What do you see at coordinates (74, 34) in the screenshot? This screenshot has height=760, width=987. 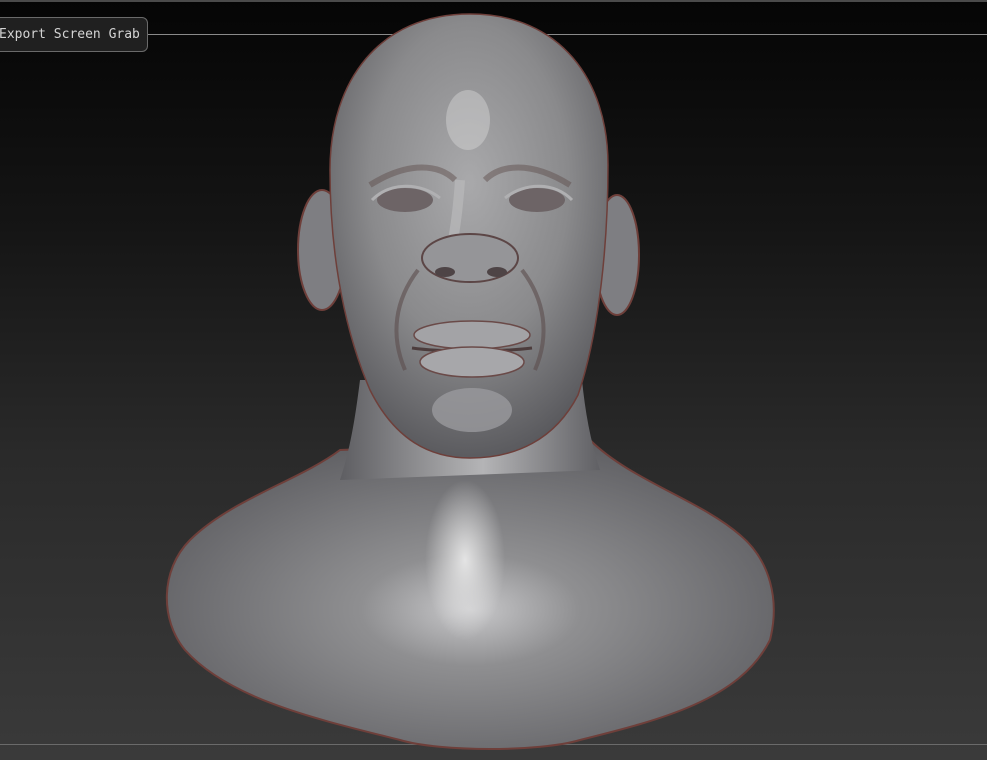 I see `export-screen-grab-button: Export Screen Grab` at bounding box center [74, 34].